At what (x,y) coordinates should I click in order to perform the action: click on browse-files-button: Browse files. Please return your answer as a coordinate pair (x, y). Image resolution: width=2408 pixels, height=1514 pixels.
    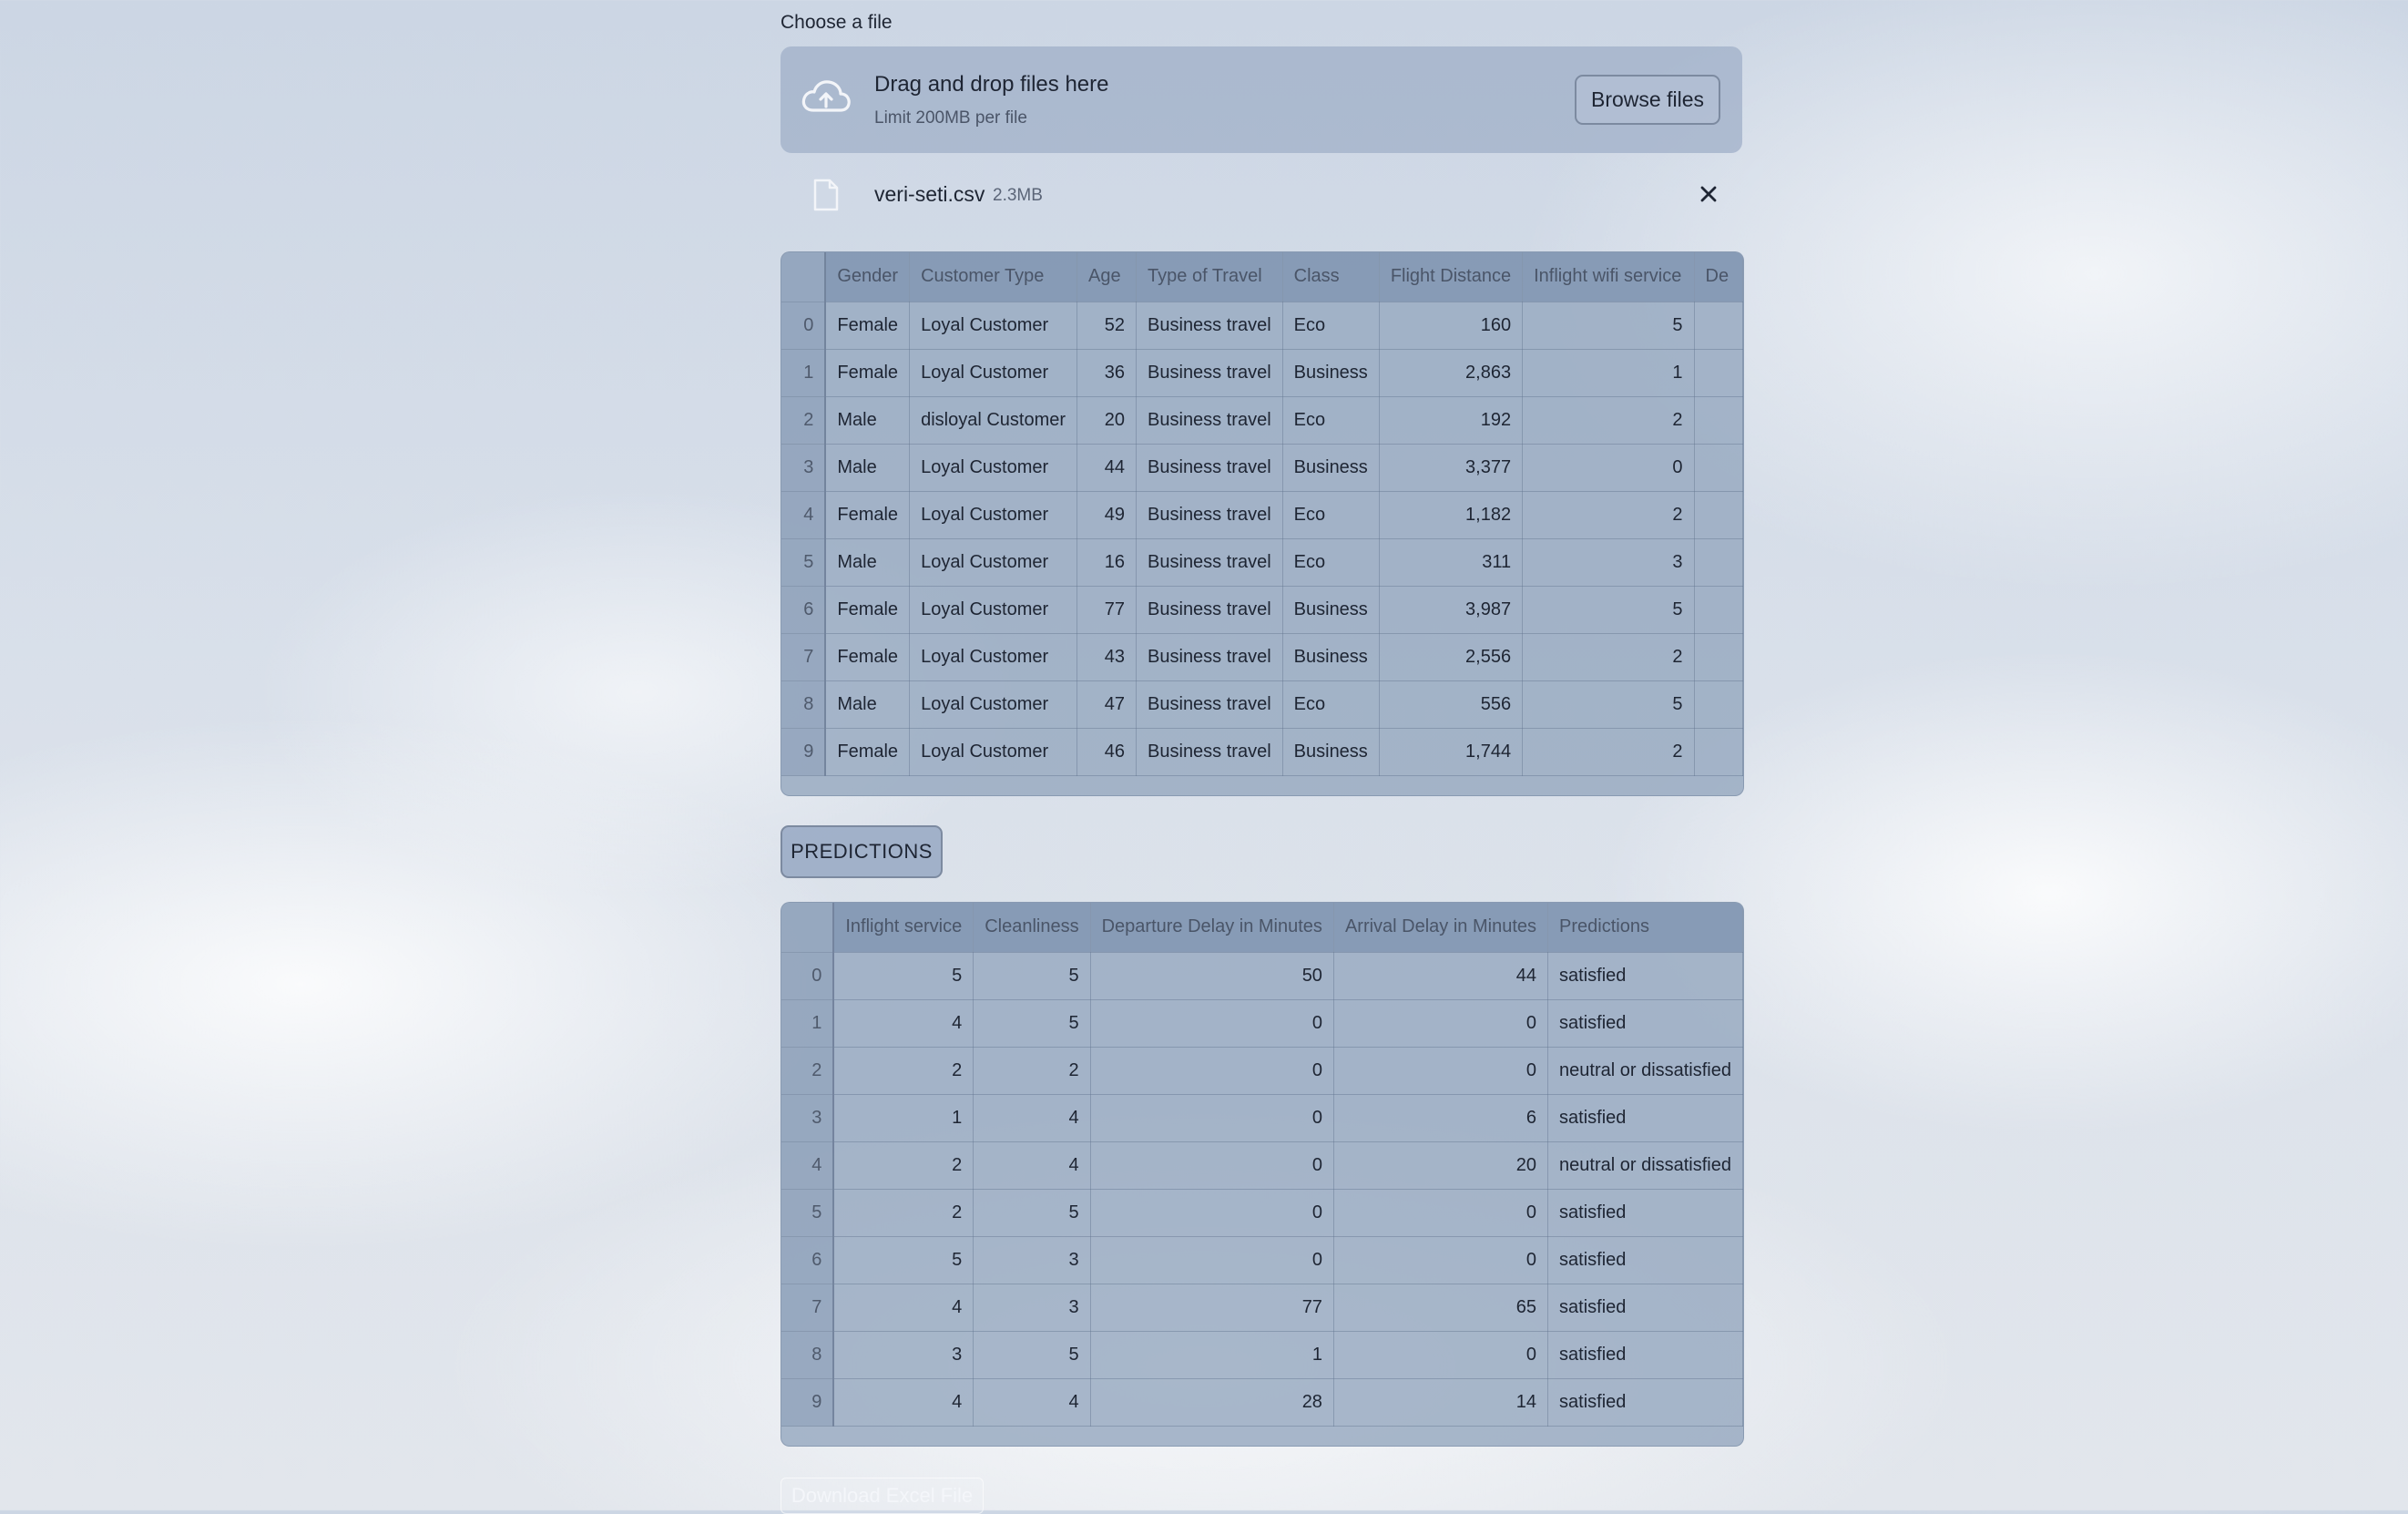
    Looking at the image, I should click on (1647, 100).